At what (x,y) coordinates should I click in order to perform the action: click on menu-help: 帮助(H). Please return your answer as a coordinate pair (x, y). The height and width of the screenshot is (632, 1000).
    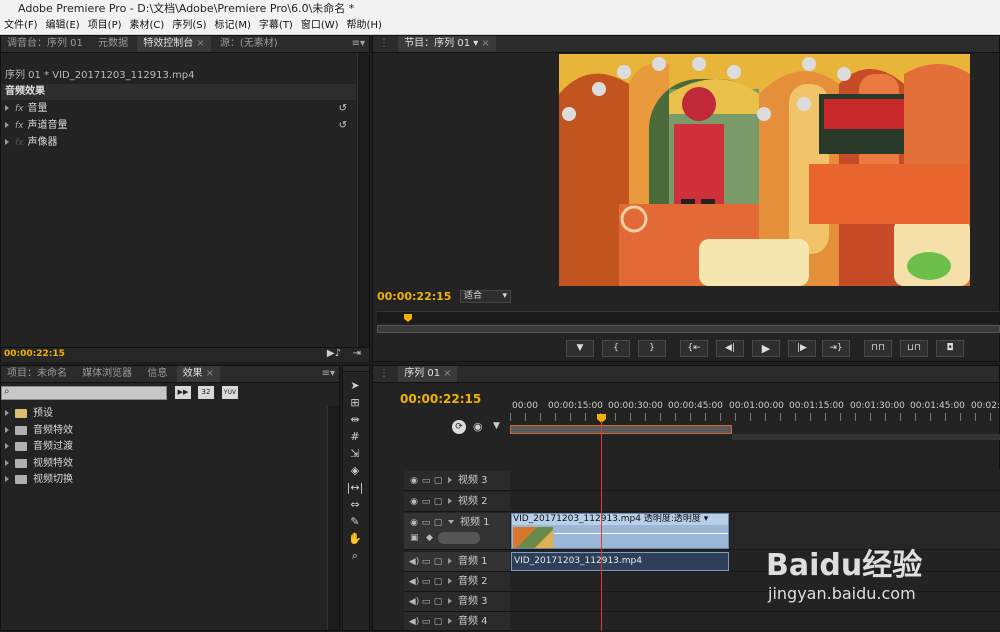
    Looking at the image, I should click on (364, 26).